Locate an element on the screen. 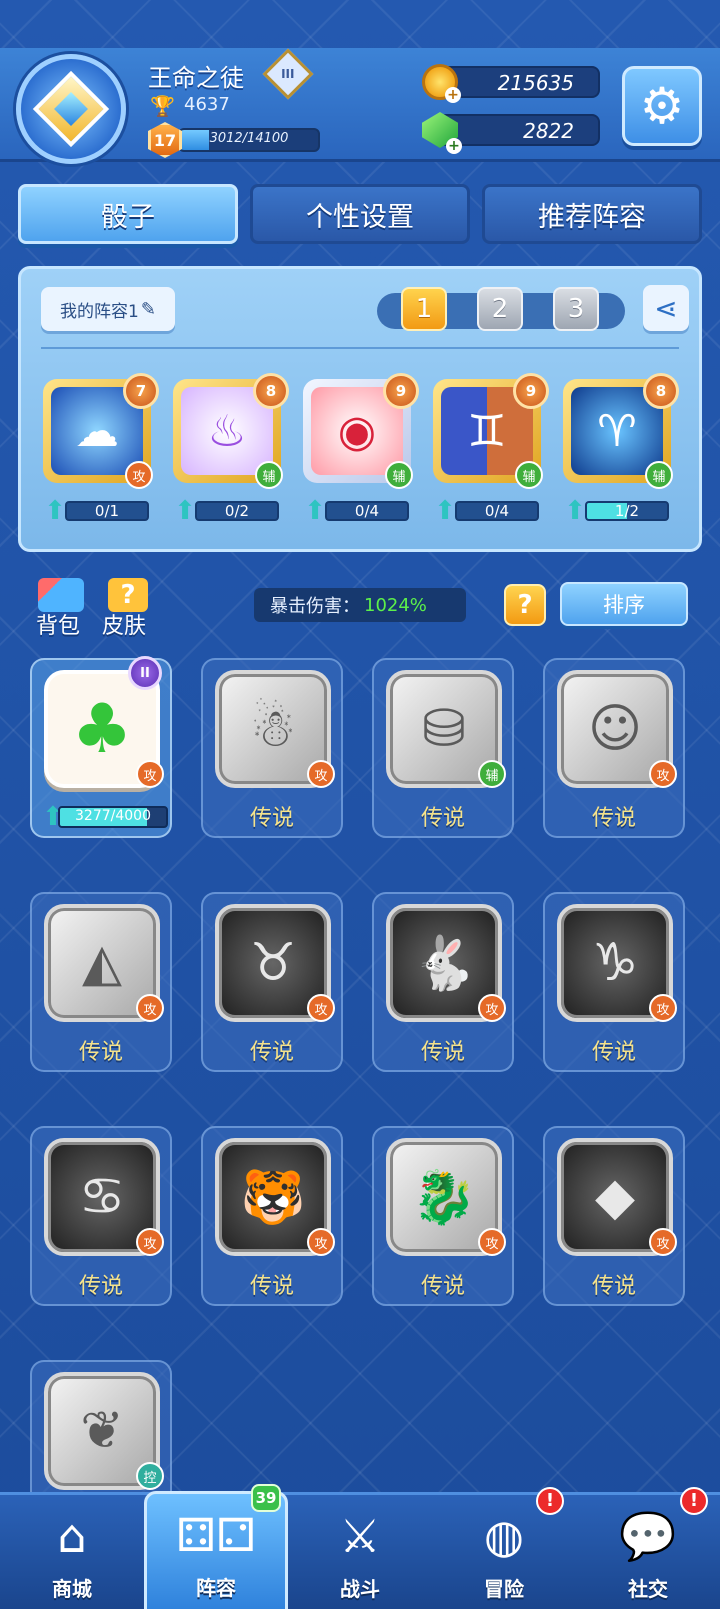  coin-value: 215635 is located at coordinates (535, 83).